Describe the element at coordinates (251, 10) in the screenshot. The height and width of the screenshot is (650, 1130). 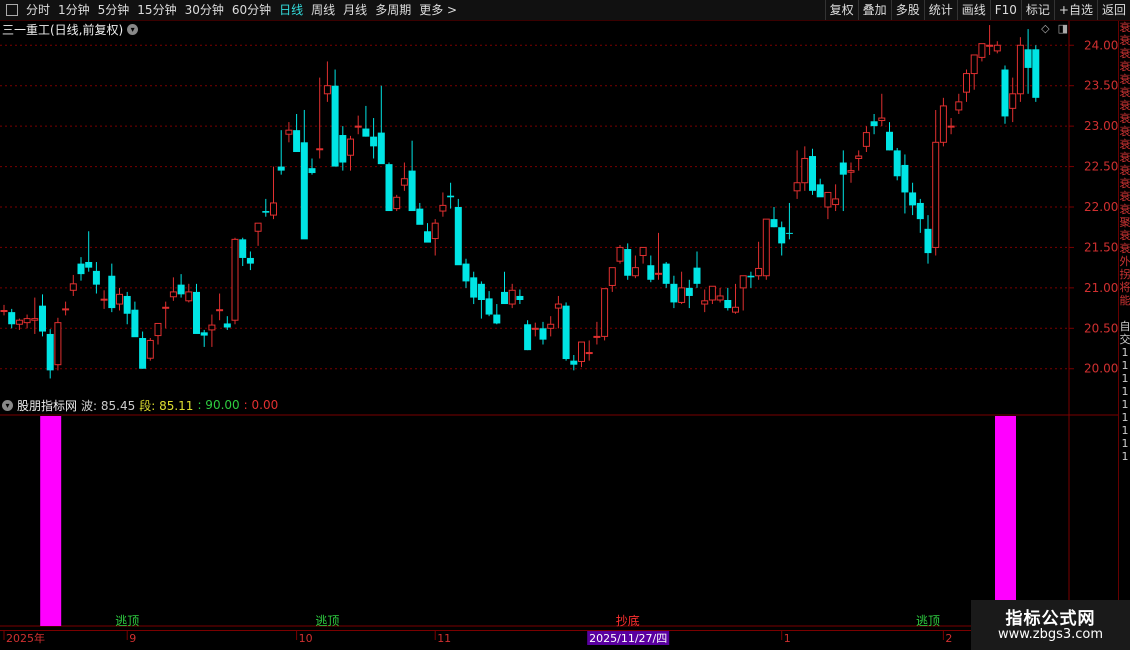
I see `period-tab: 60分钟` at that location.